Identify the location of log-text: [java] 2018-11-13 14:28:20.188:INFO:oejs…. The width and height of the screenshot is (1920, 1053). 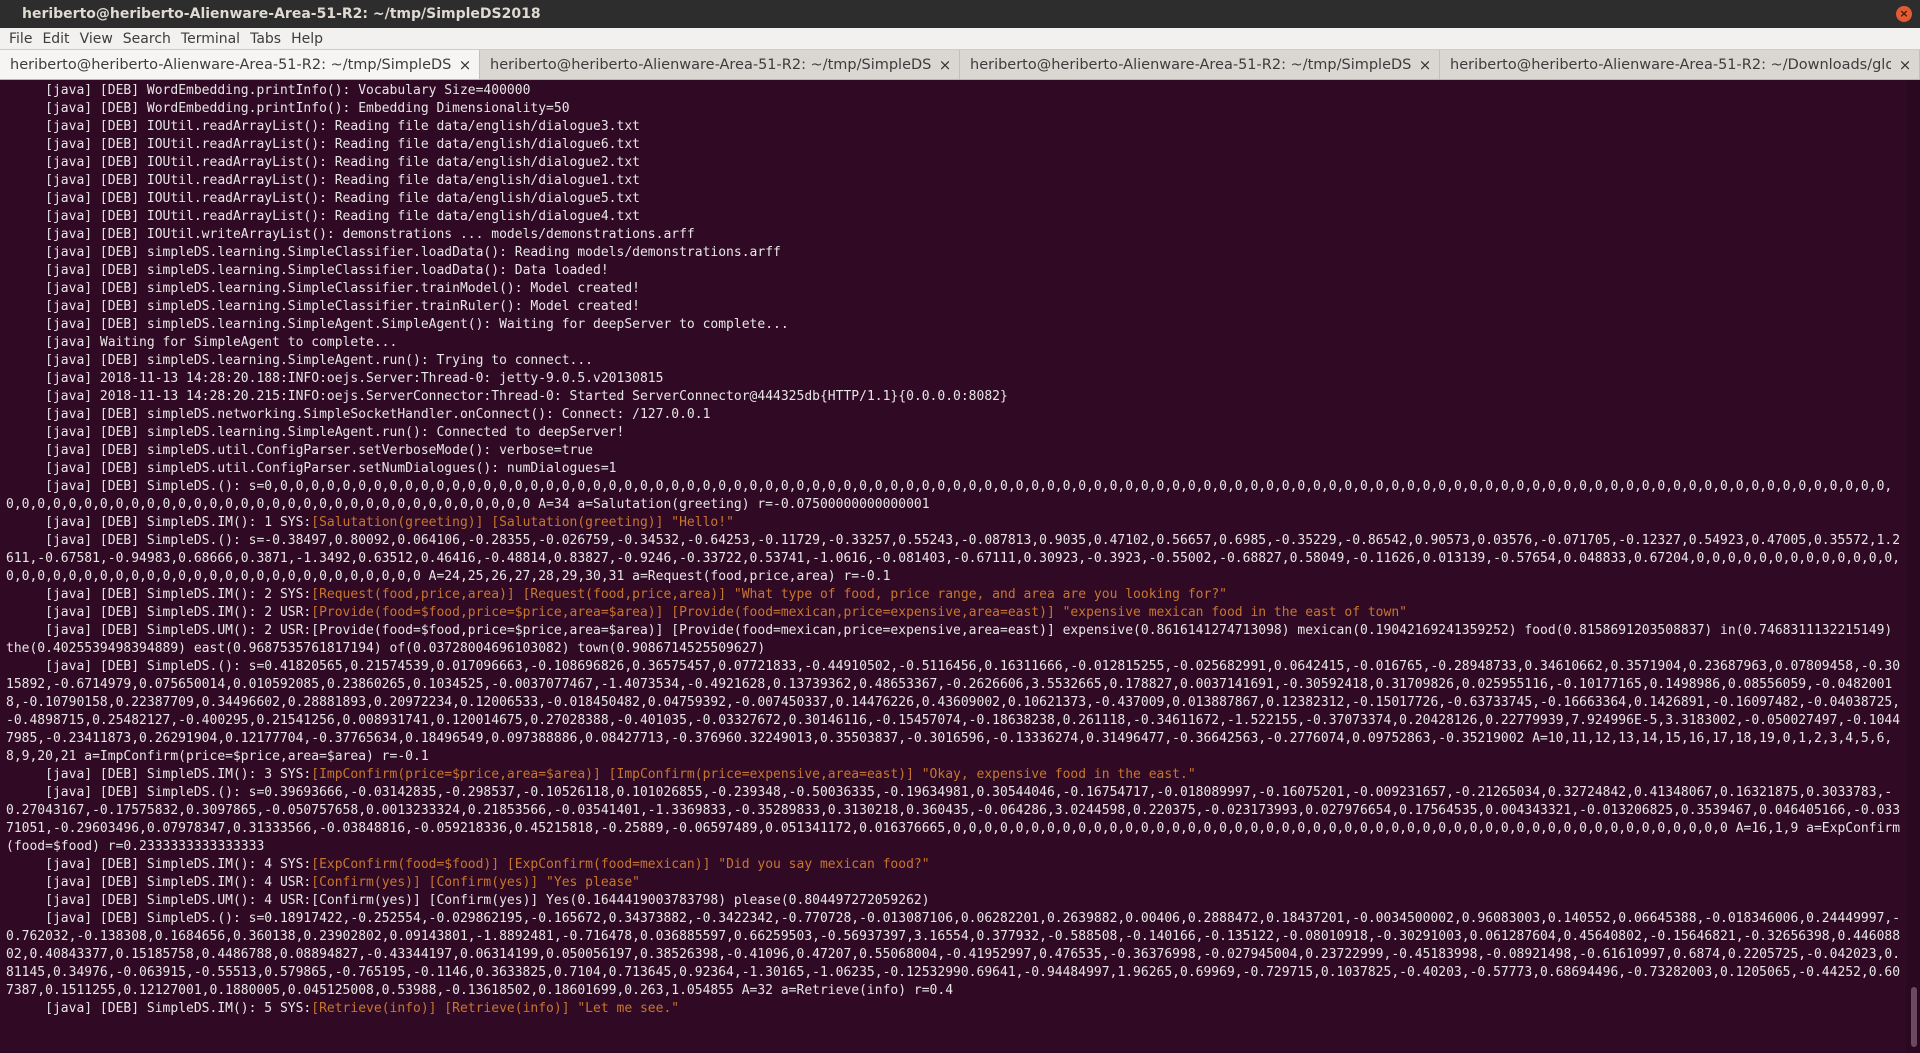
(335, 378).